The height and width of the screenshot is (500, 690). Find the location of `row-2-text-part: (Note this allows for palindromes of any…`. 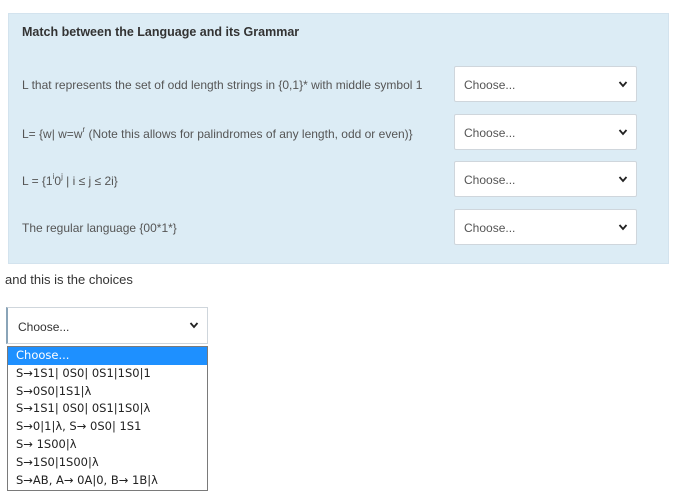

row-2-text-part: (Note this allows for palindromes of any… is located at coordinates (249, 134).